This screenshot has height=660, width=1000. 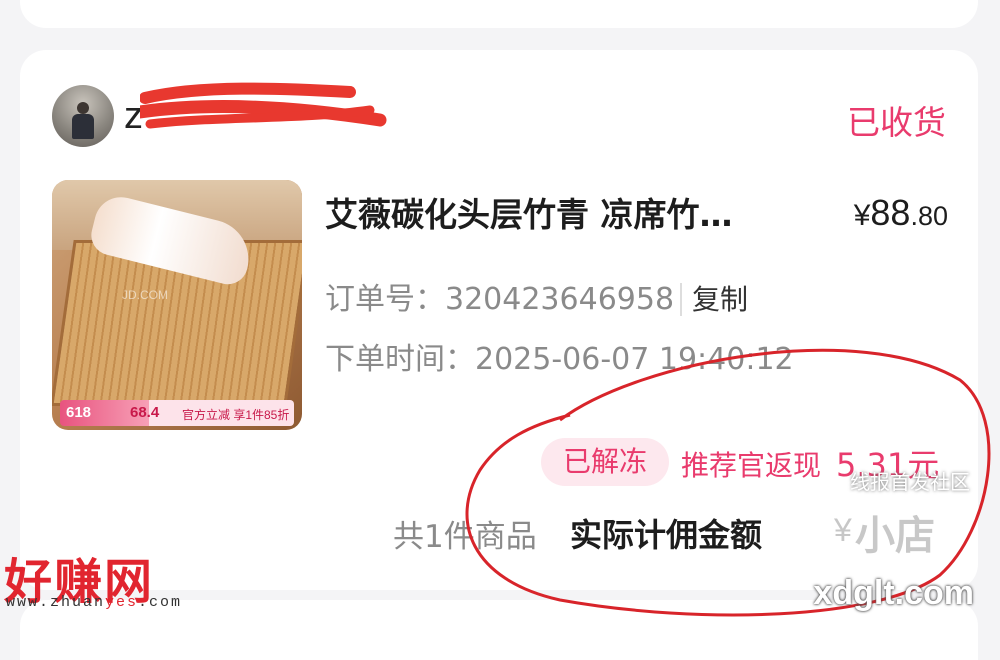 What do you see at coordinates (236, 415) in the screenshot?
I see `promo-text: 官方立减 享1件85折` at bounding box center [236, 415].